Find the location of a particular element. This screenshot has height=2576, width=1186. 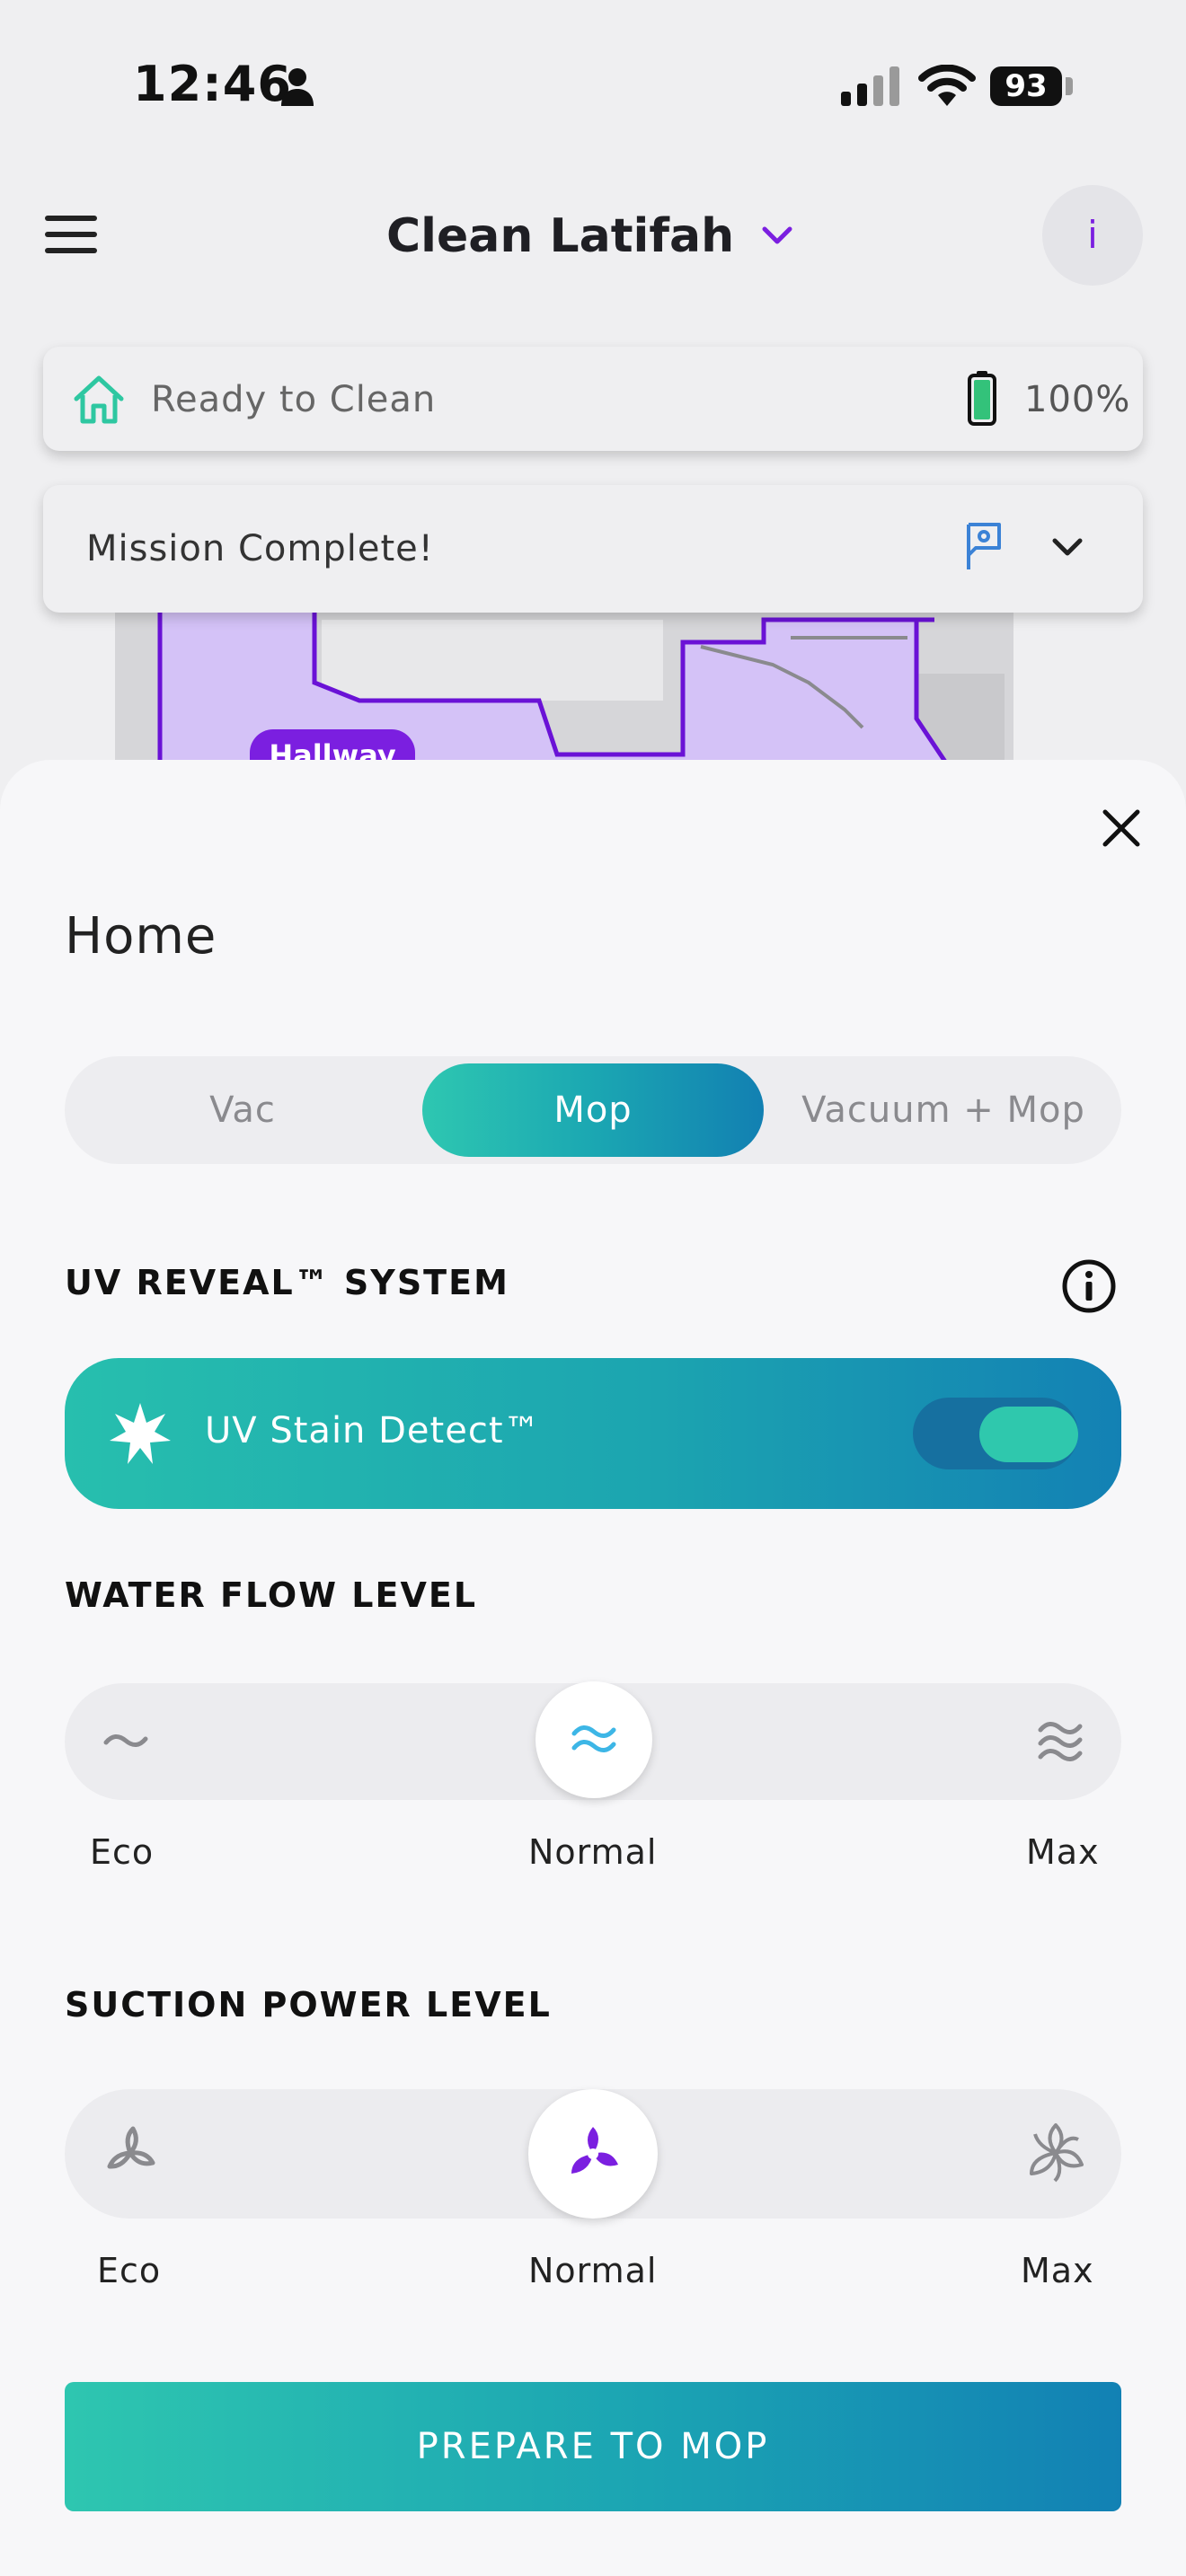

sheet-title: Home is located at coordinates (141, 936).